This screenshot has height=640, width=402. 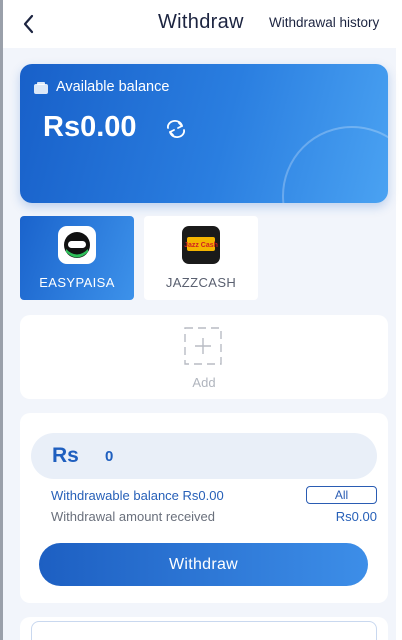 I want to click on chevron-left-icon, so click(x=29, y=24).